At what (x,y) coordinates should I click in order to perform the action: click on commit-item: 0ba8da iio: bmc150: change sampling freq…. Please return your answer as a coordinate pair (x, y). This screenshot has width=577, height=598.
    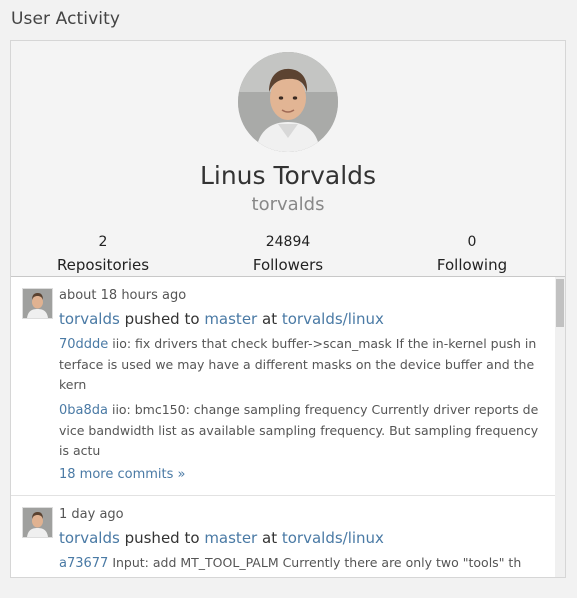
    Looking at the image, I should click on (300, 430).